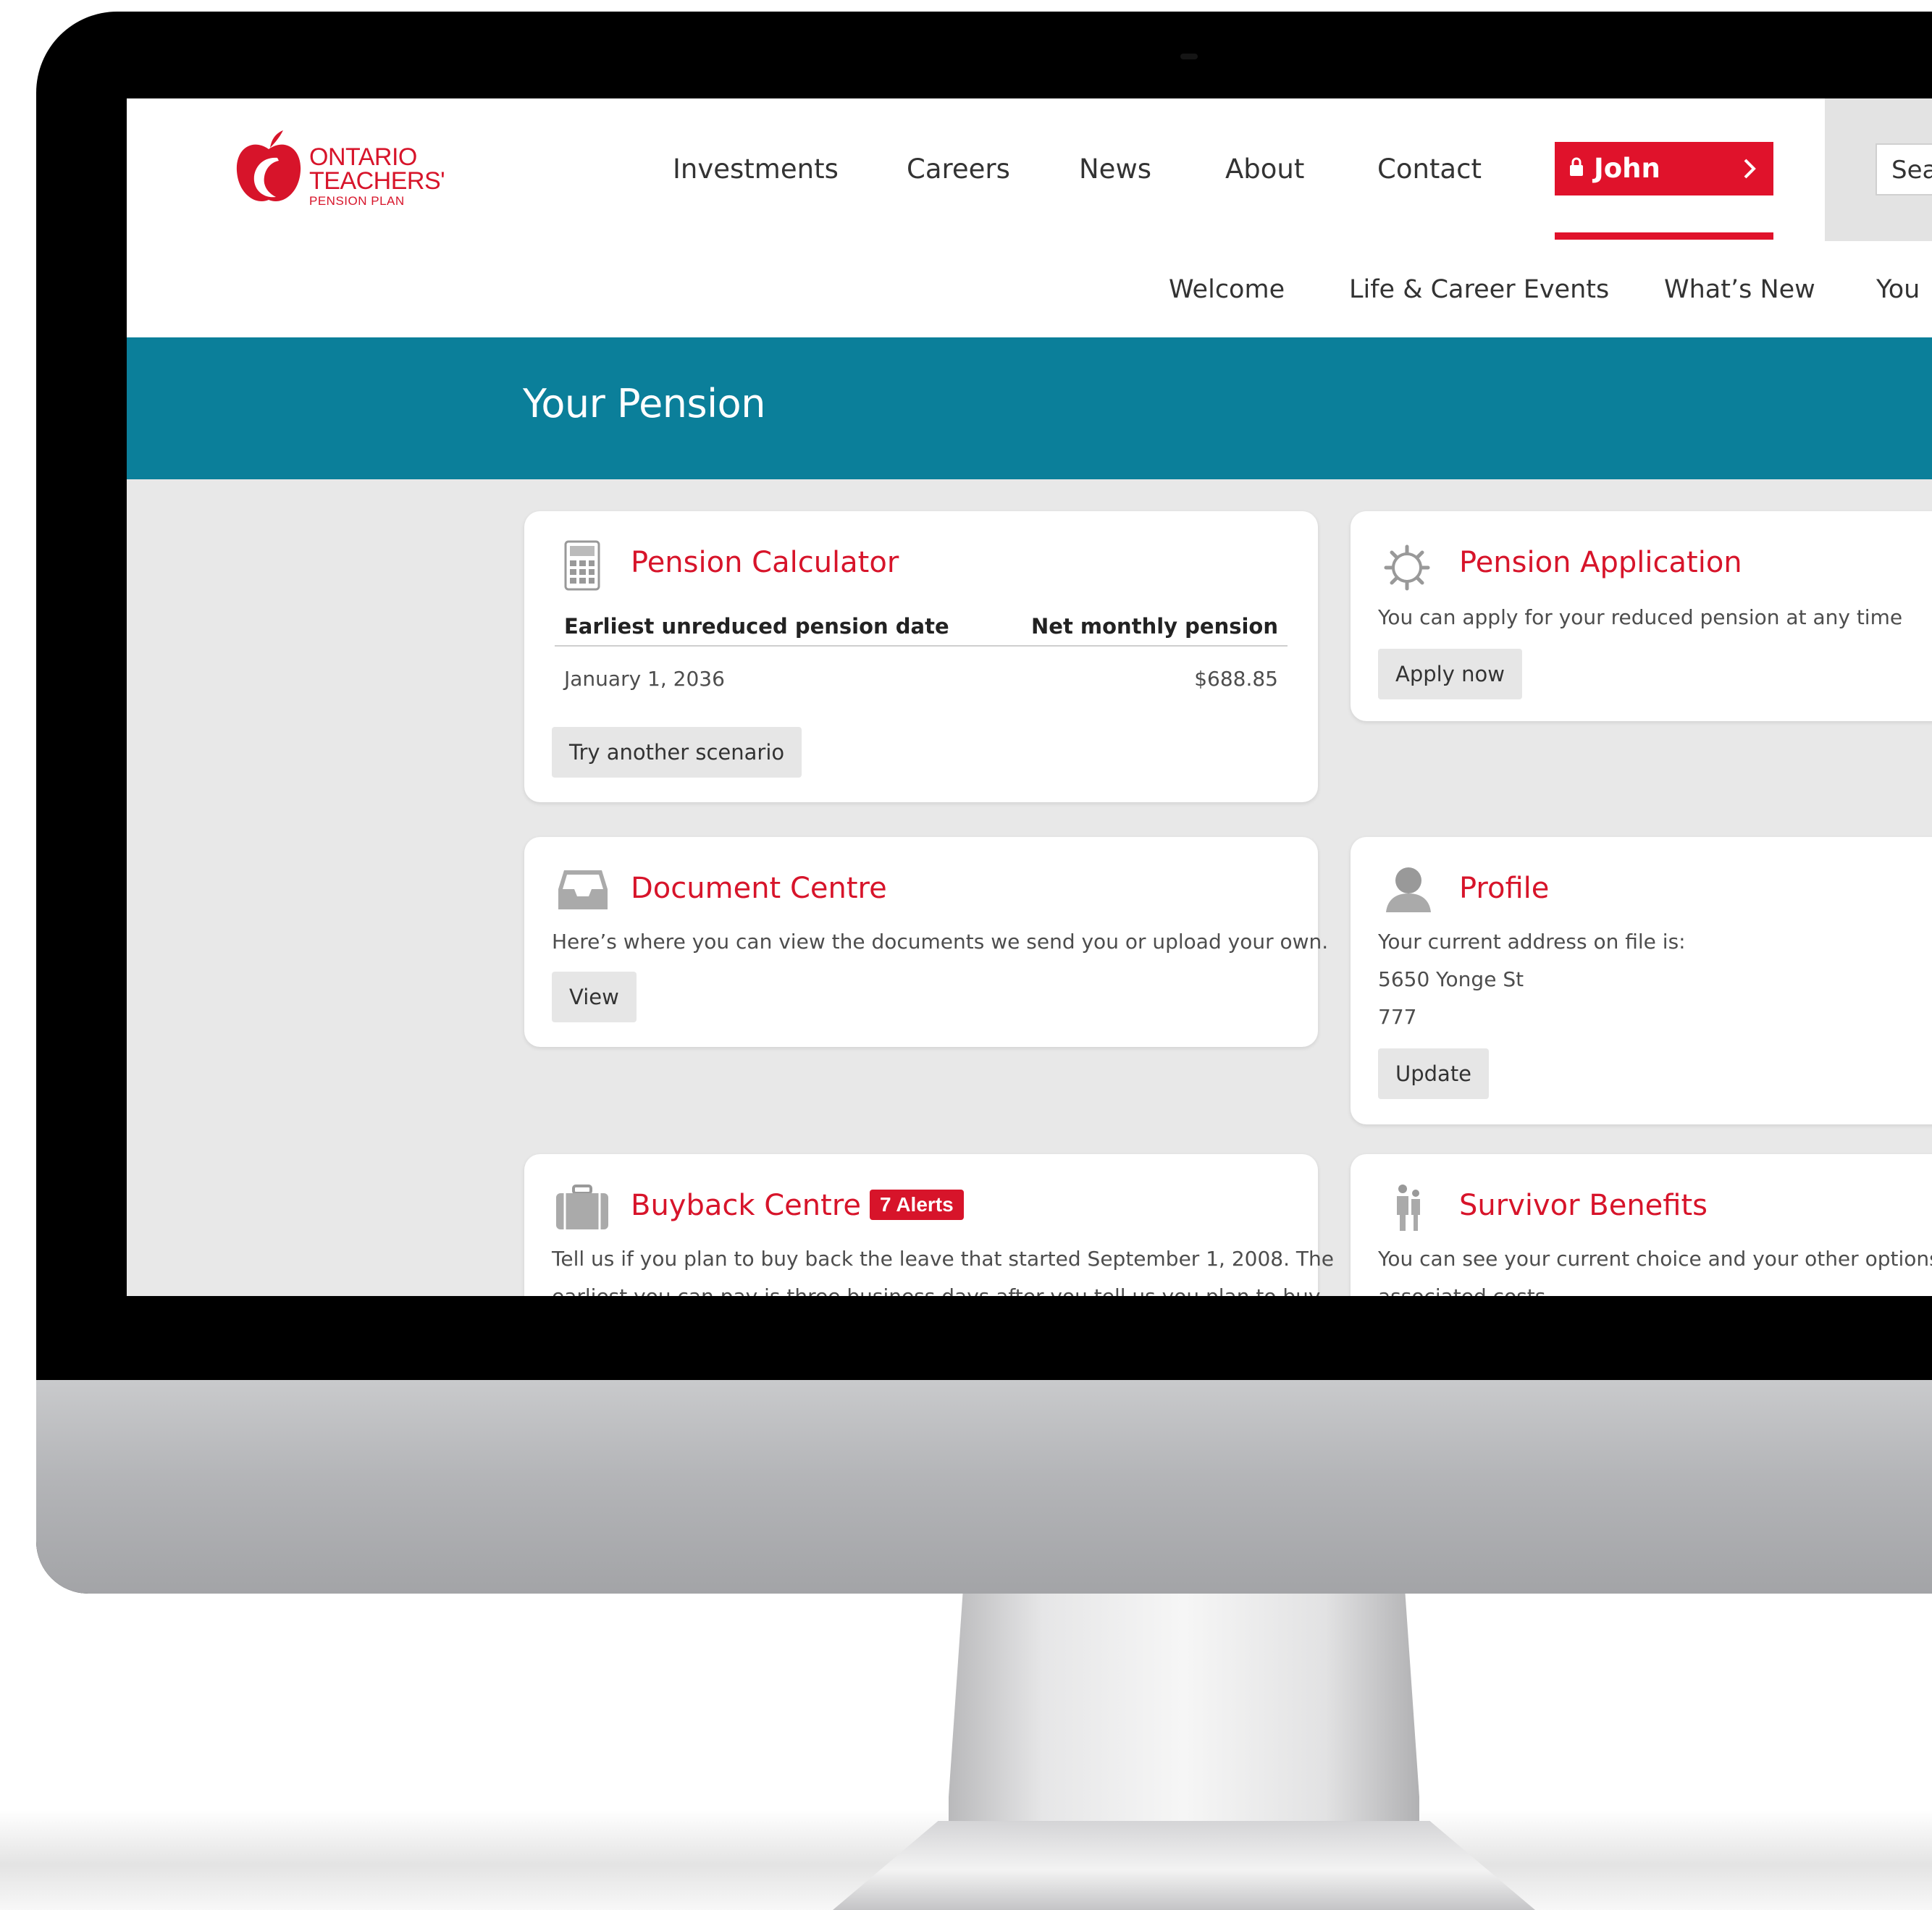  I want to click on search-area: Sea, so click(1878, 169).